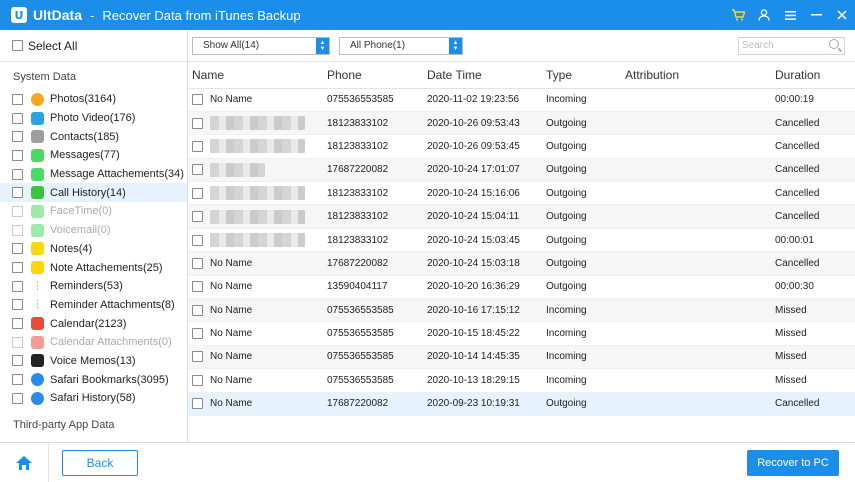 The height and width of the screenshot is (482, 855). I want to click on phone-filter-dropdown: All Phone(1) ▲ ▼, so click(401, 46).